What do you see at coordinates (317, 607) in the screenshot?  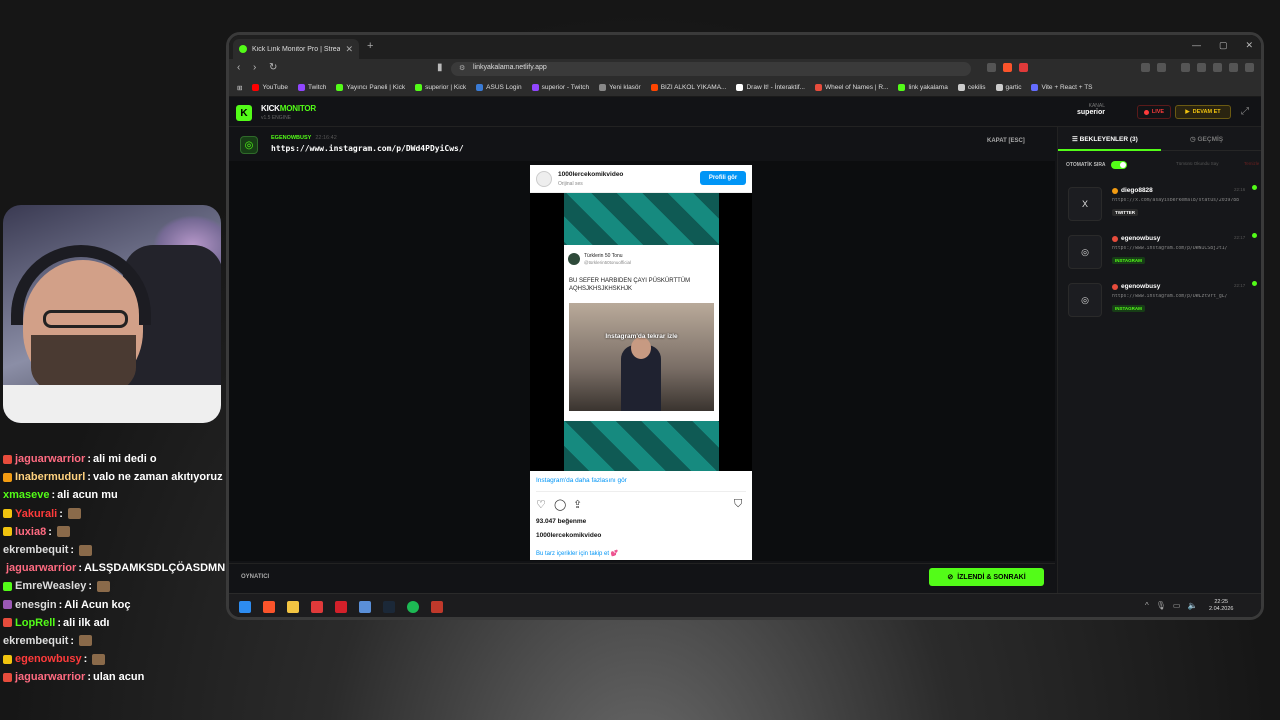 I see `maps-icon` at bounding box center [317, 607].